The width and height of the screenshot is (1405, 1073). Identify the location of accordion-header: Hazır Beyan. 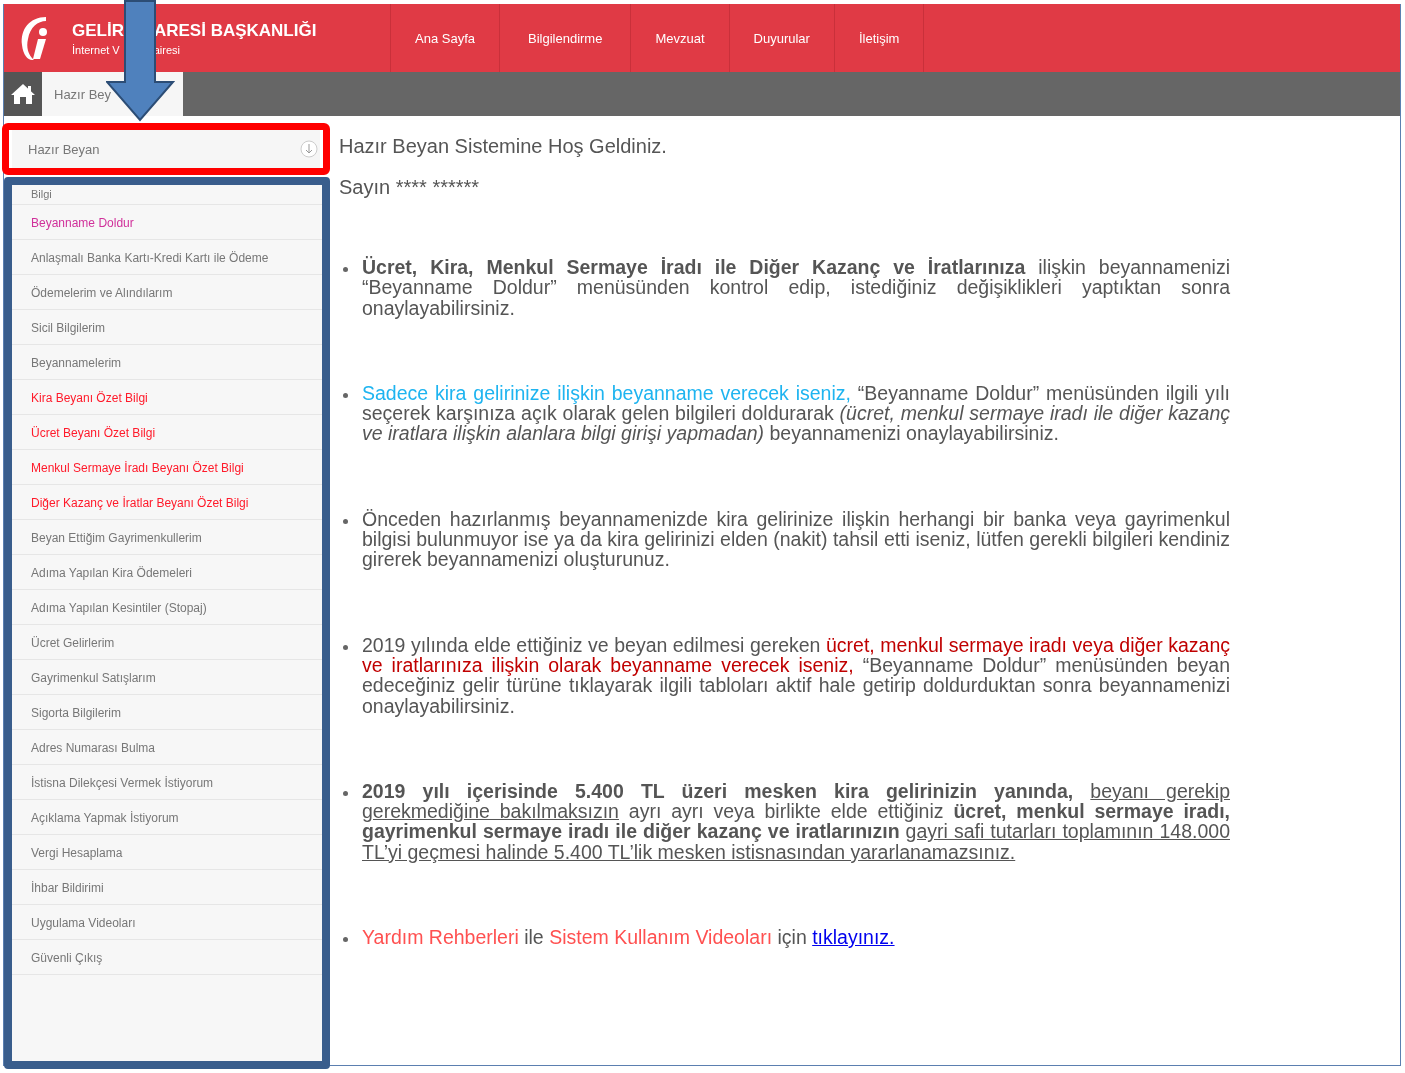
(166, 149).